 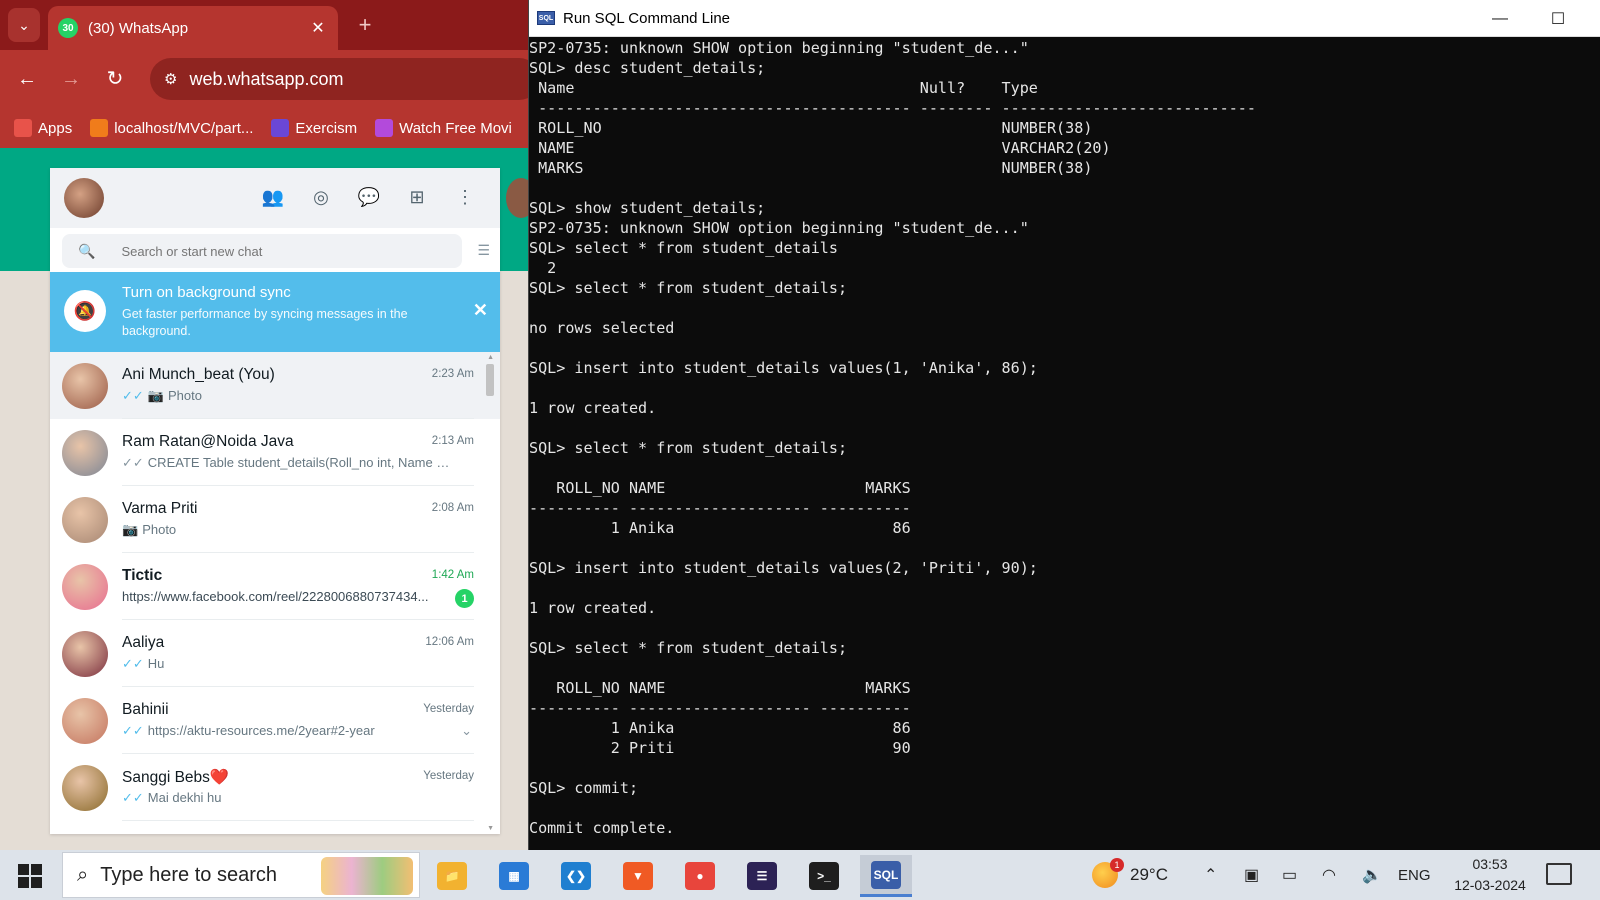 What do you see at coordinates (1289, 875) in the screenshot?
I see `battery-icon: ▭` at bounding box center [1289, 875].